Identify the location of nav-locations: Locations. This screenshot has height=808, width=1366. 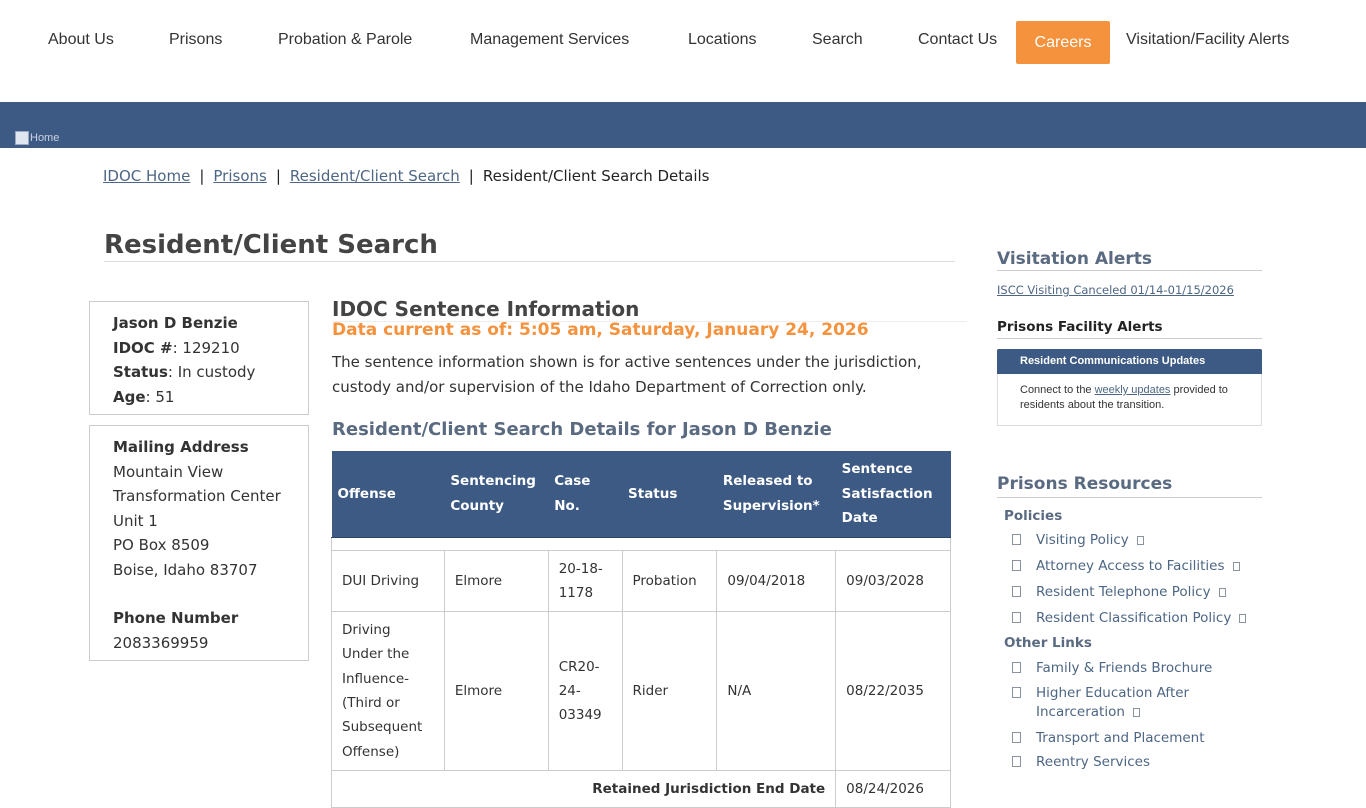
(722, 40).